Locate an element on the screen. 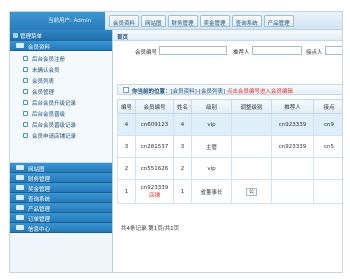 The width and height of the screenshot is (350, 280). node-input is located at coordinates (333, 50).